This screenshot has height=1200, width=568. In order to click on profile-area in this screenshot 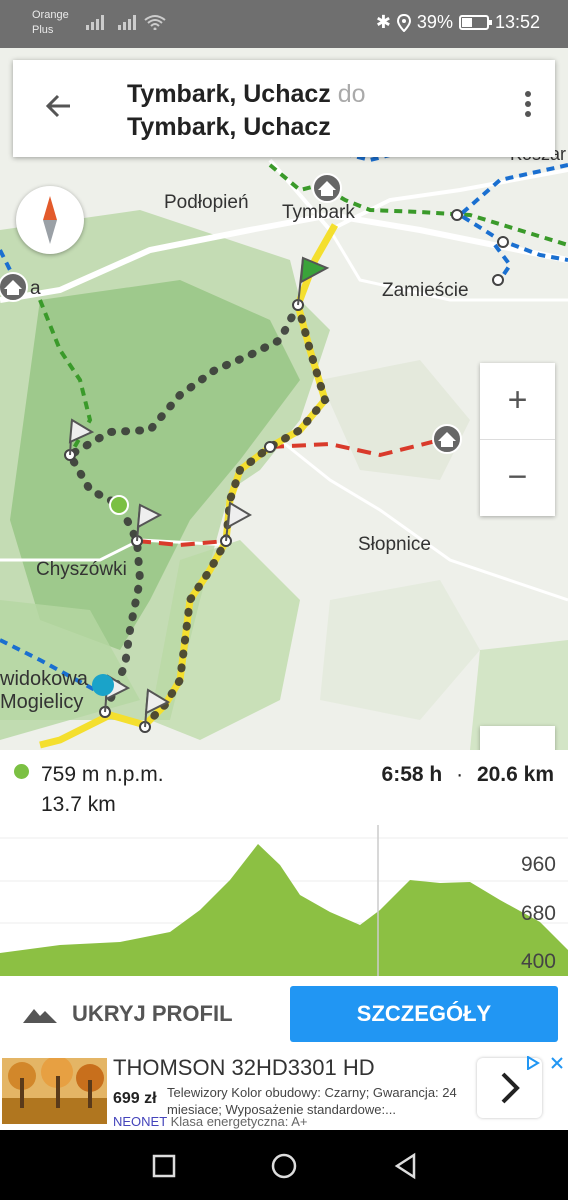, I will do `click(284, 910)`.